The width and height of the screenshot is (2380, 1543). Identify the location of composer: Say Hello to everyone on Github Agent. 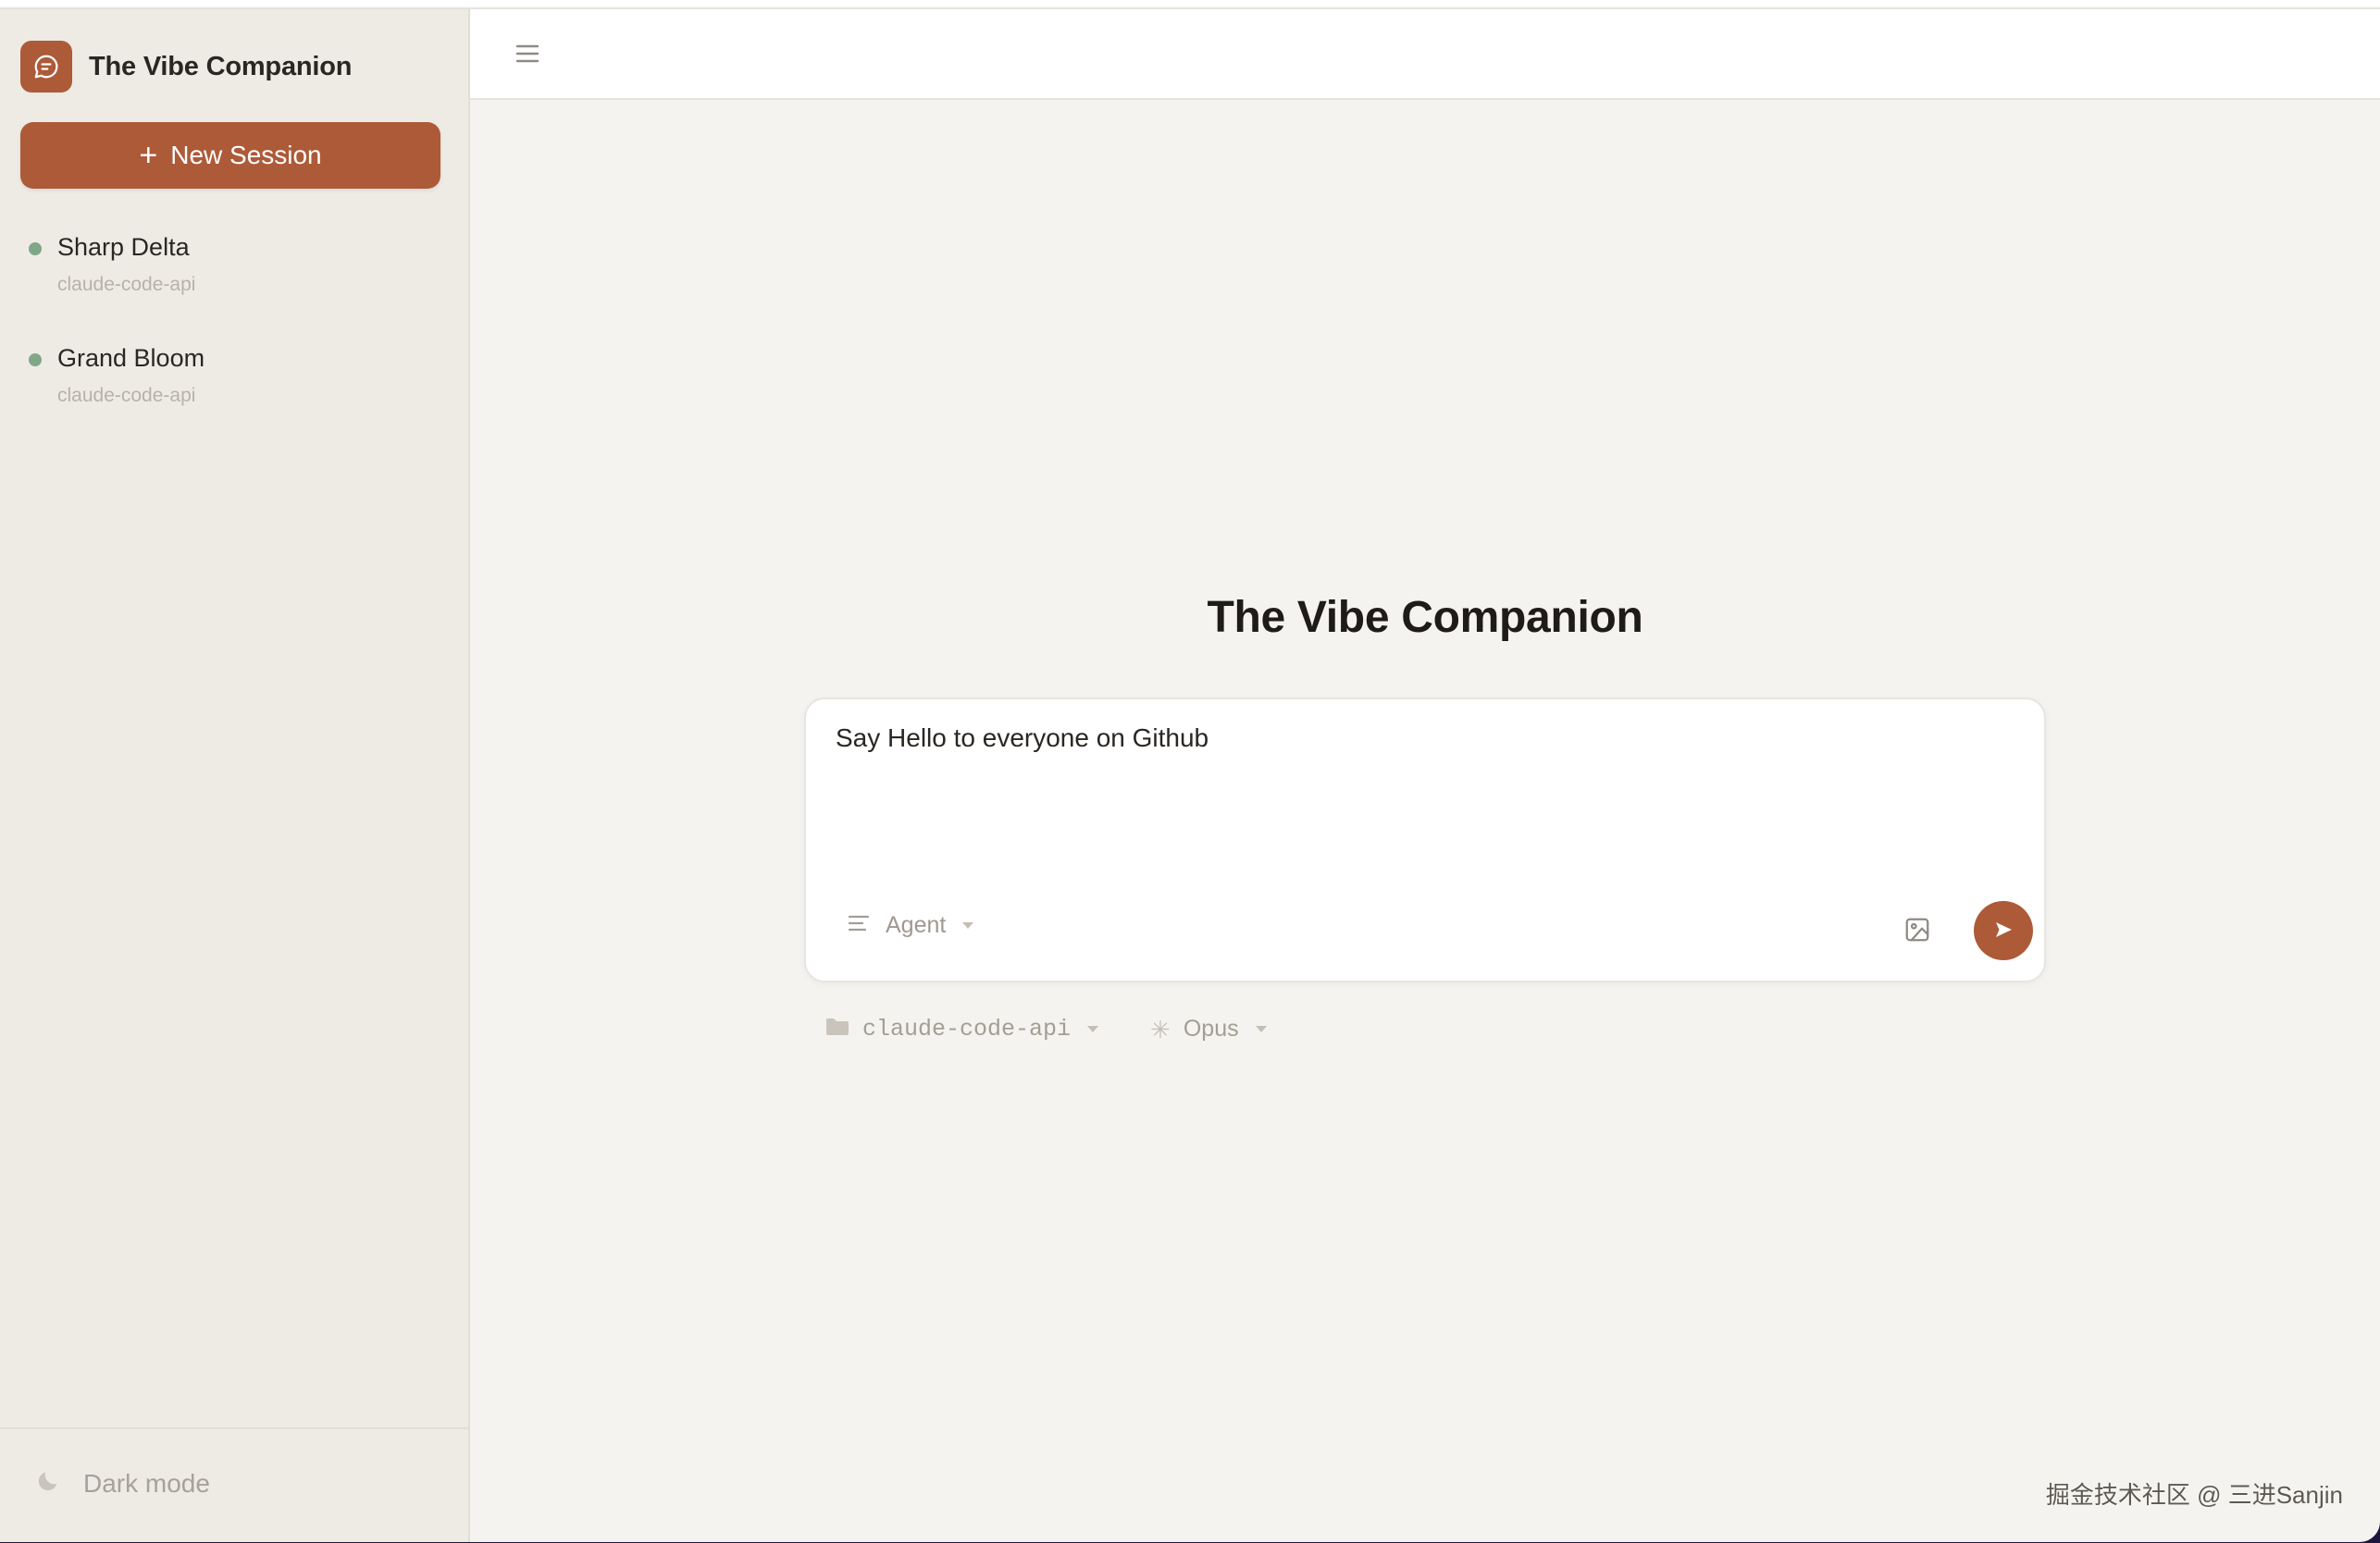
(1425, 839).